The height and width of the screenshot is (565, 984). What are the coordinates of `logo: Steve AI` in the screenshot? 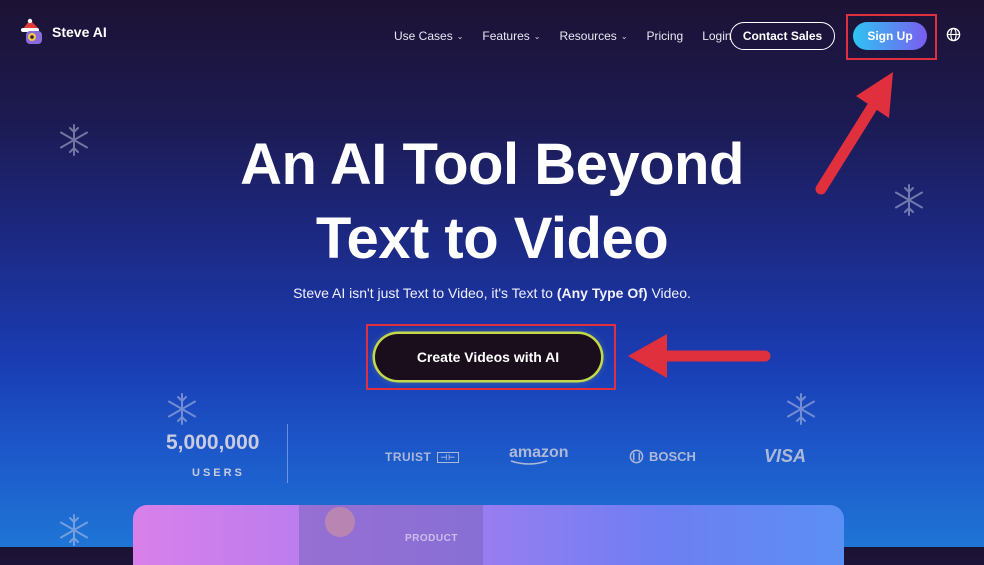 It's located at (62, 32).